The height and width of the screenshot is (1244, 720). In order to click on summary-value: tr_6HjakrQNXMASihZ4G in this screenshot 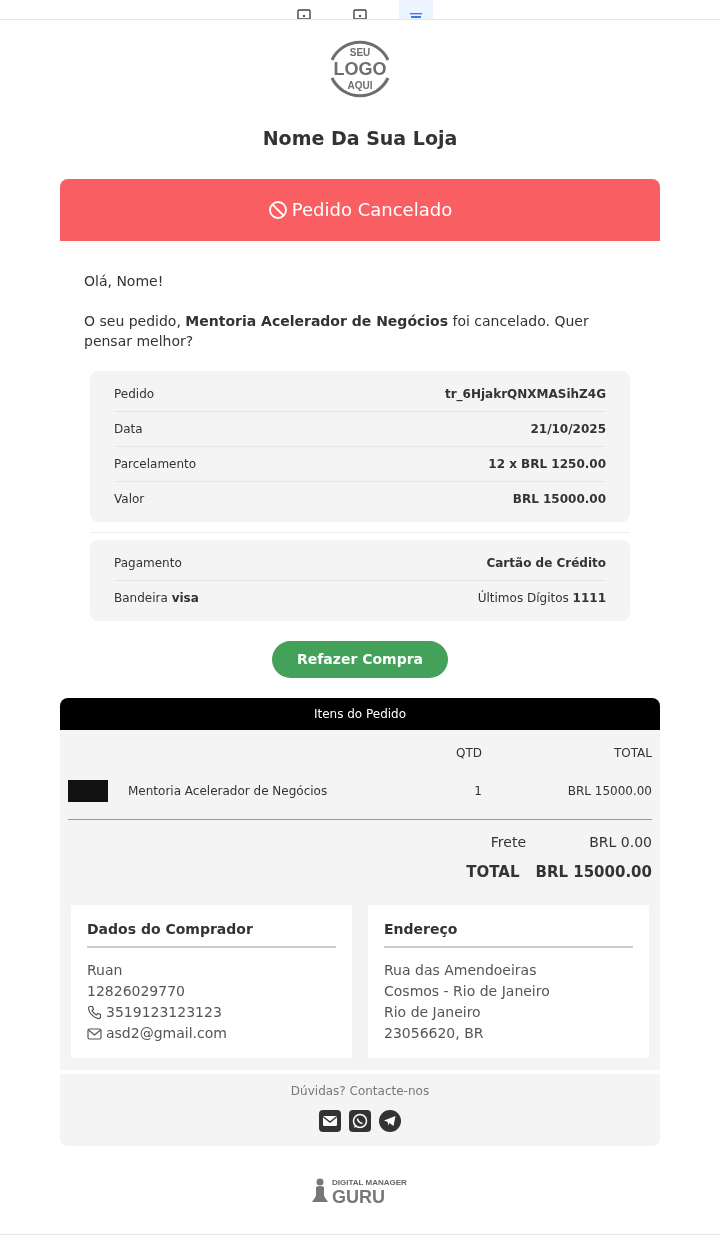, I will do `click(525, 394)`.